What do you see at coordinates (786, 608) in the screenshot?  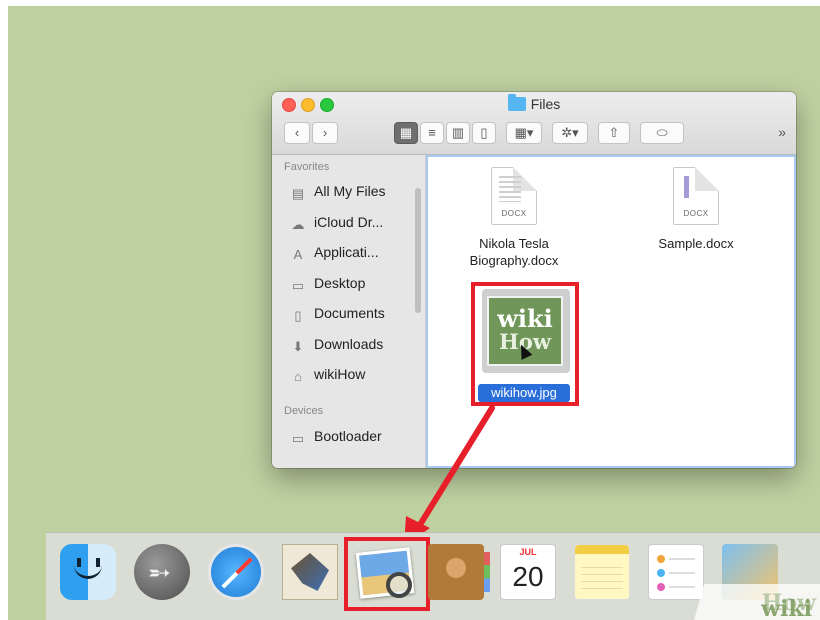 I see `watermark-wiki: wiki` at bounding box center [786, 608].